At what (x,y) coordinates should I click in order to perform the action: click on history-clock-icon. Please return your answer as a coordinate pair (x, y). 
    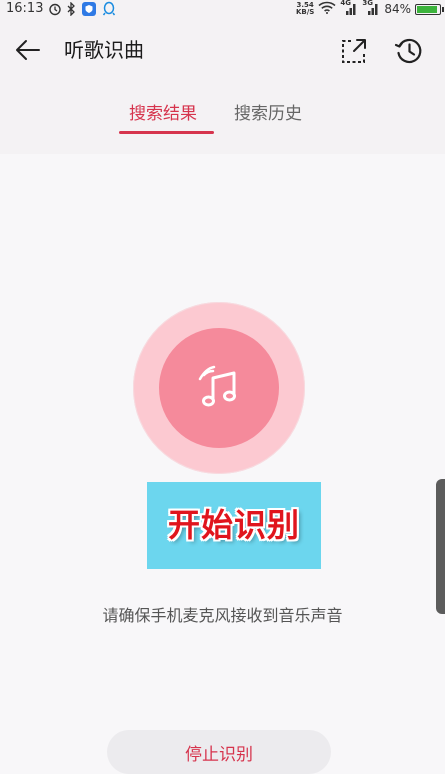
    Looking at the image, I should click on (408, 51).